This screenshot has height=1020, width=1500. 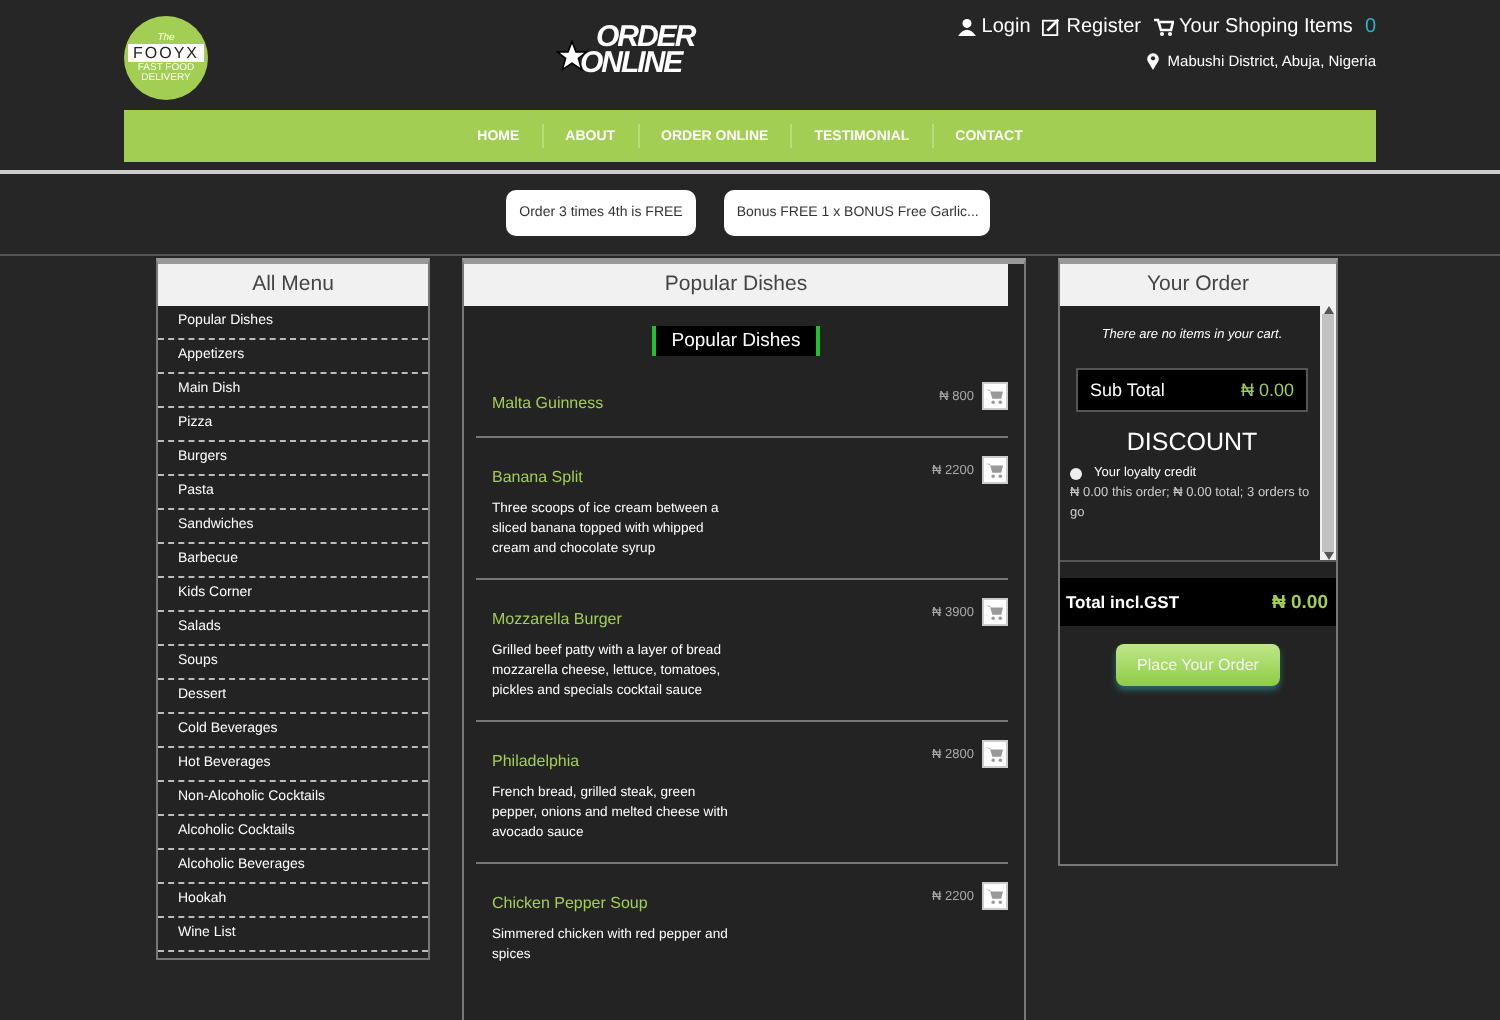 I want to click on register-link: Register, so click(x=1104, y=27).